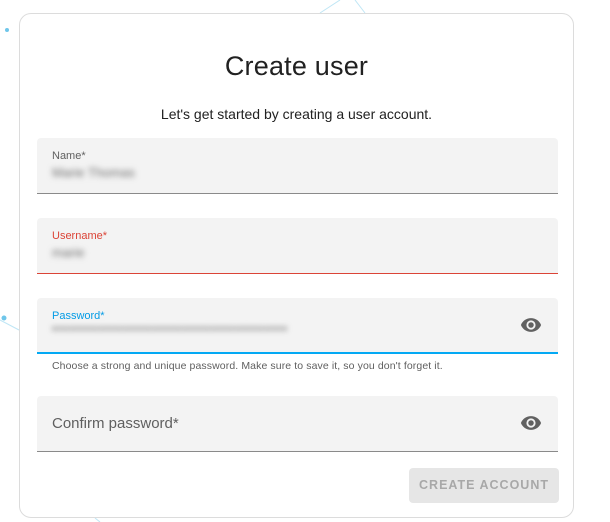  I want to click on name-field-label: Name*, so click(69, 156).